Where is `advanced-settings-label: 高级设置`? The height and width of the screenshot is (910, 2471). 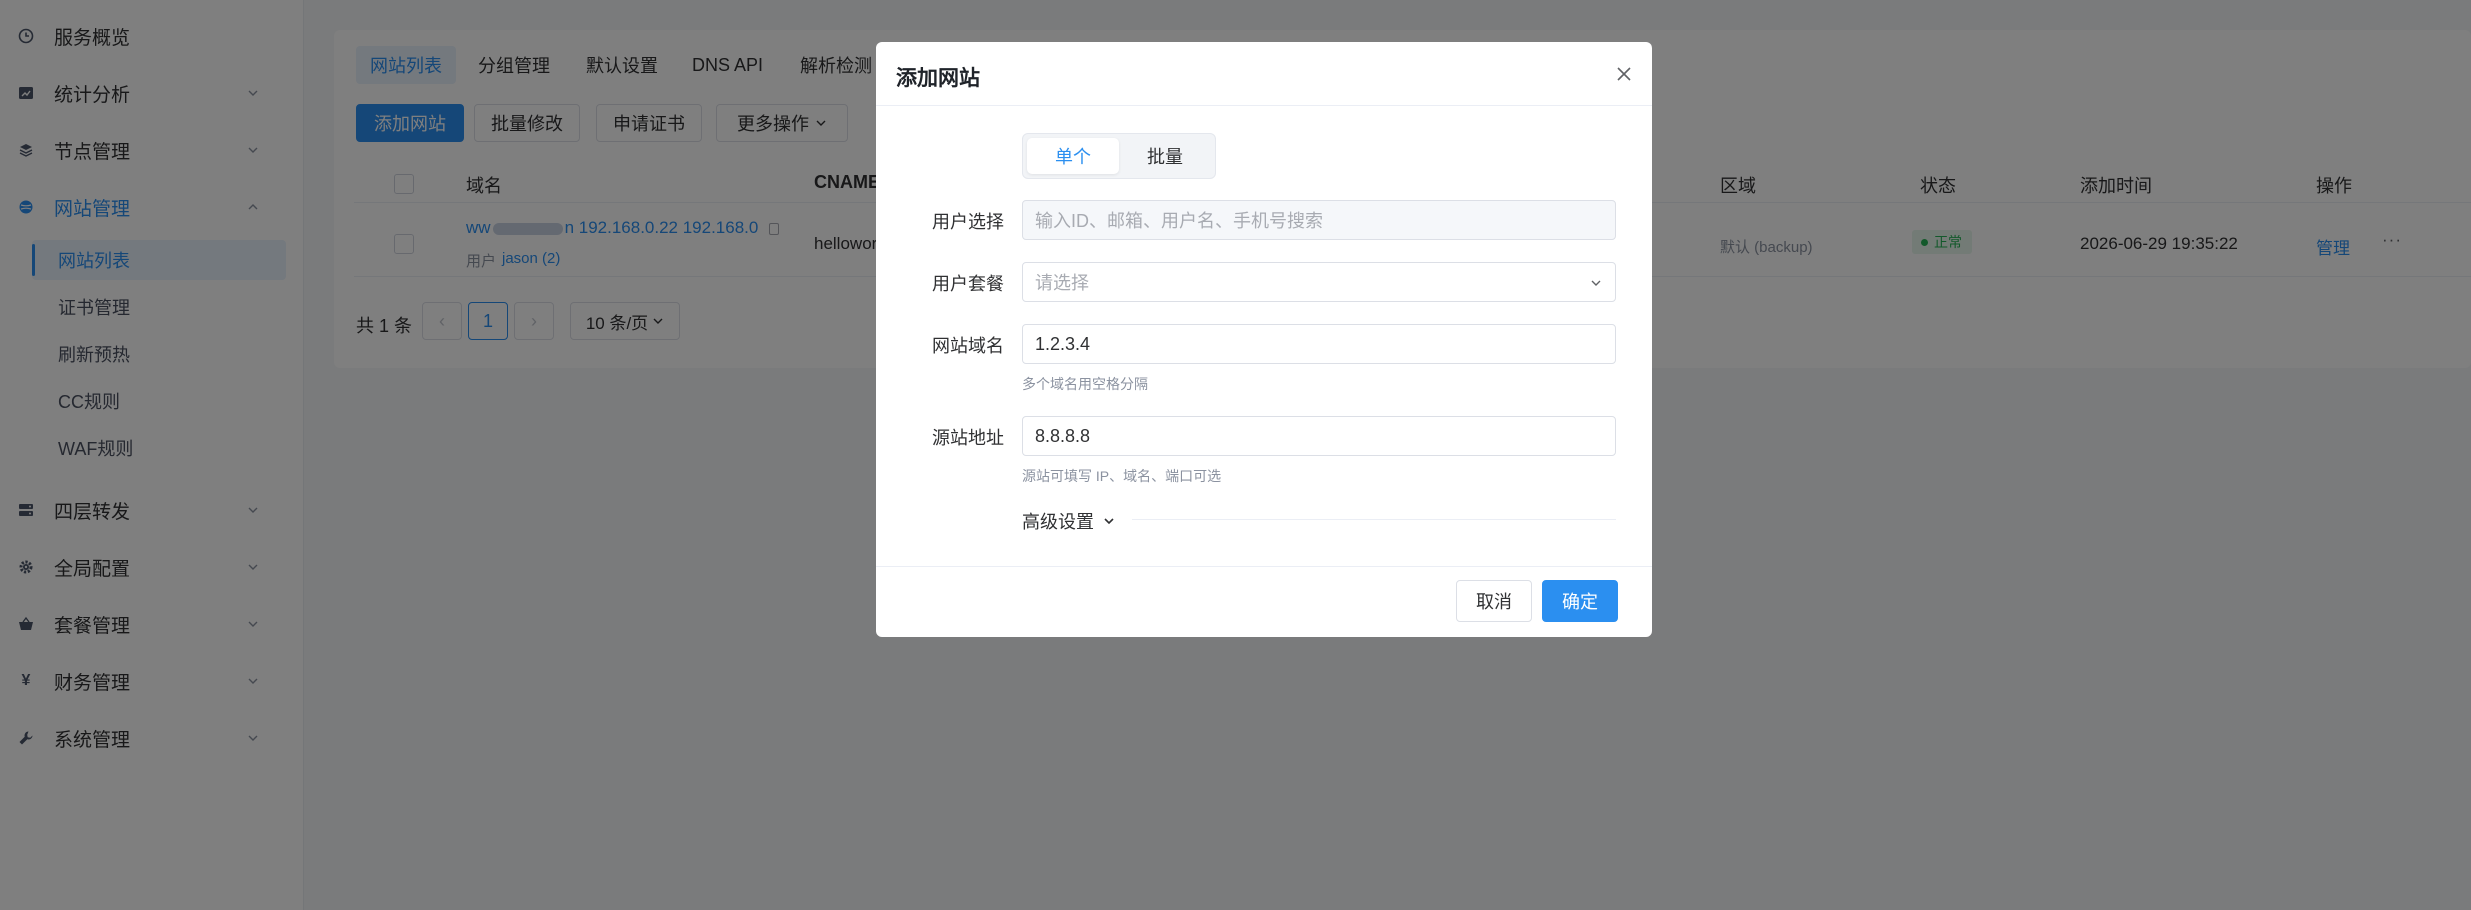
advanced-settings-label: 高级设置 is located at coordinates (1058, 522).